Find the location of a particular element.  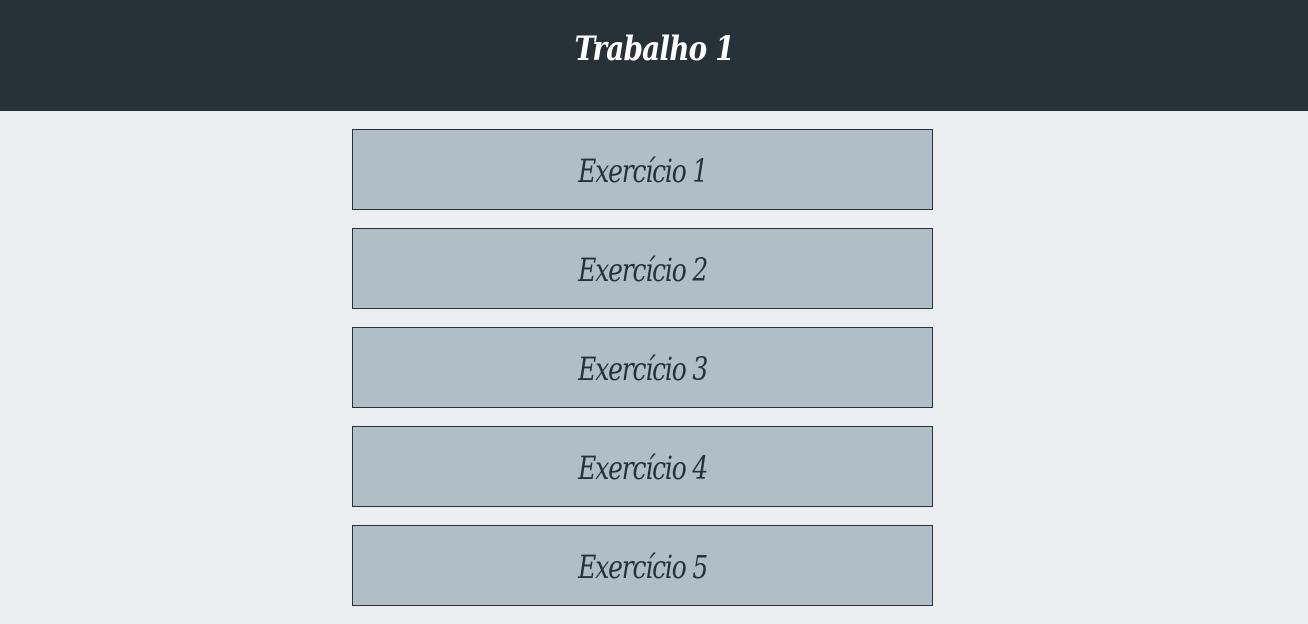

exercise-label: Exercício 1 is located at coordinates (643, 170).